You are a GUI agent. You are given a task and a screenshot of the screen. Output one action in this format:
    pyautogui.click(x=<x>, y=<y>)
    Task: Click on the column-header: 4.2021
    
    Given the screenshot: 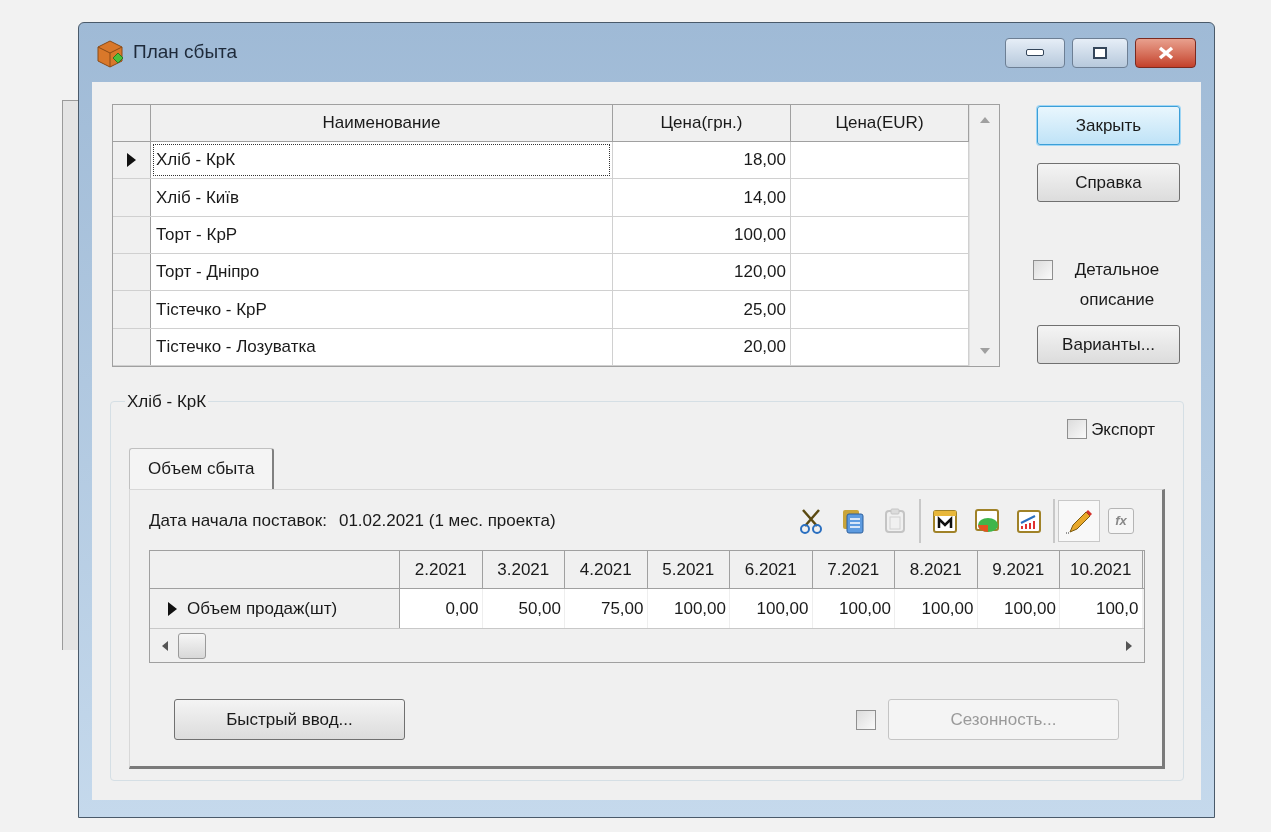 What is the action you would take?
    pyautogui.click(x=606, y=569)
    